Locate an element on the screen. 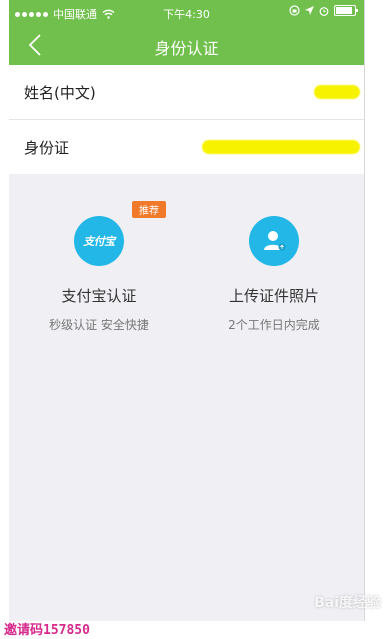 The image size is (387, 639). location-icon is located at coordinates (309, 10).